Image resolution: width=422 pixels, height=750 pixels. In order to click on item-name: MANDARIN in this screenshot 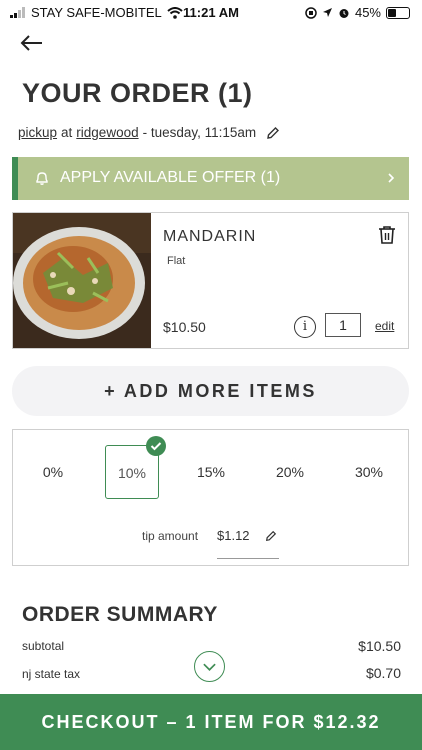, I will do `click(210, 236)`.